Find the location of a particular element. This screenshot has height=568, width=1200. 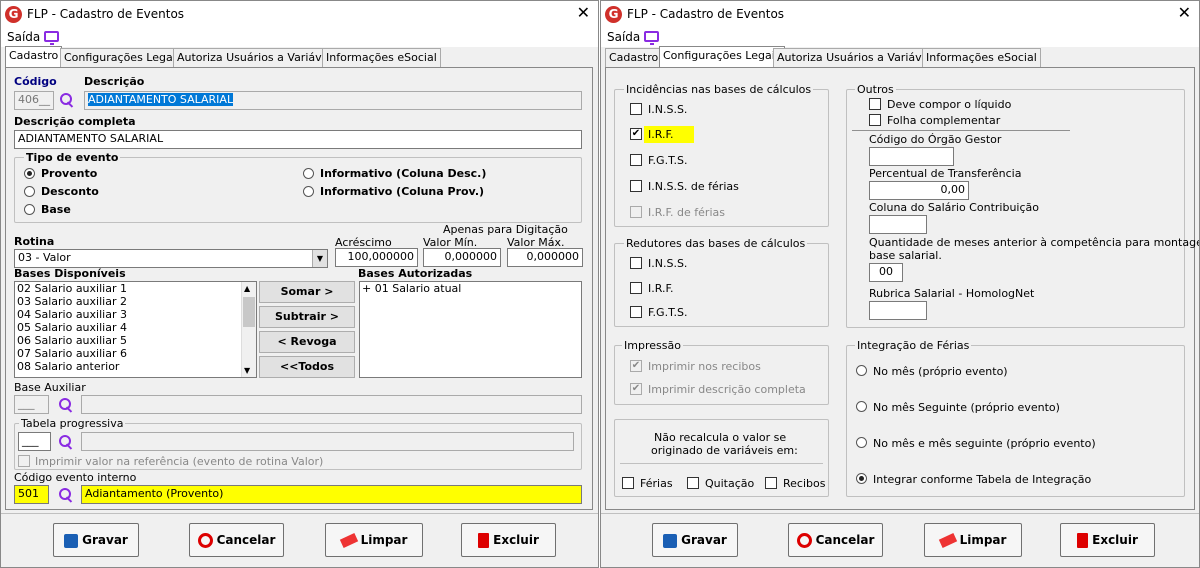

base-auxiliar-input: ___ is located at coordinates (31, 404).